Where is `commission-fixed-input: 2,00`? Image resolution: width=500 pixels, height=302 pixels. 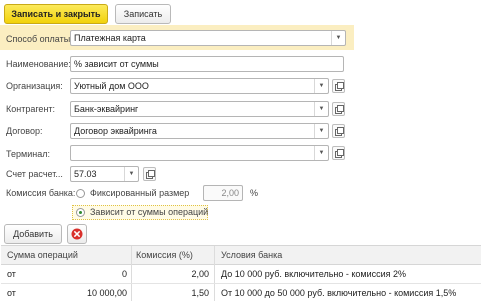 commission-fixed-input: 2,00 is located at coordinates (223, 193).